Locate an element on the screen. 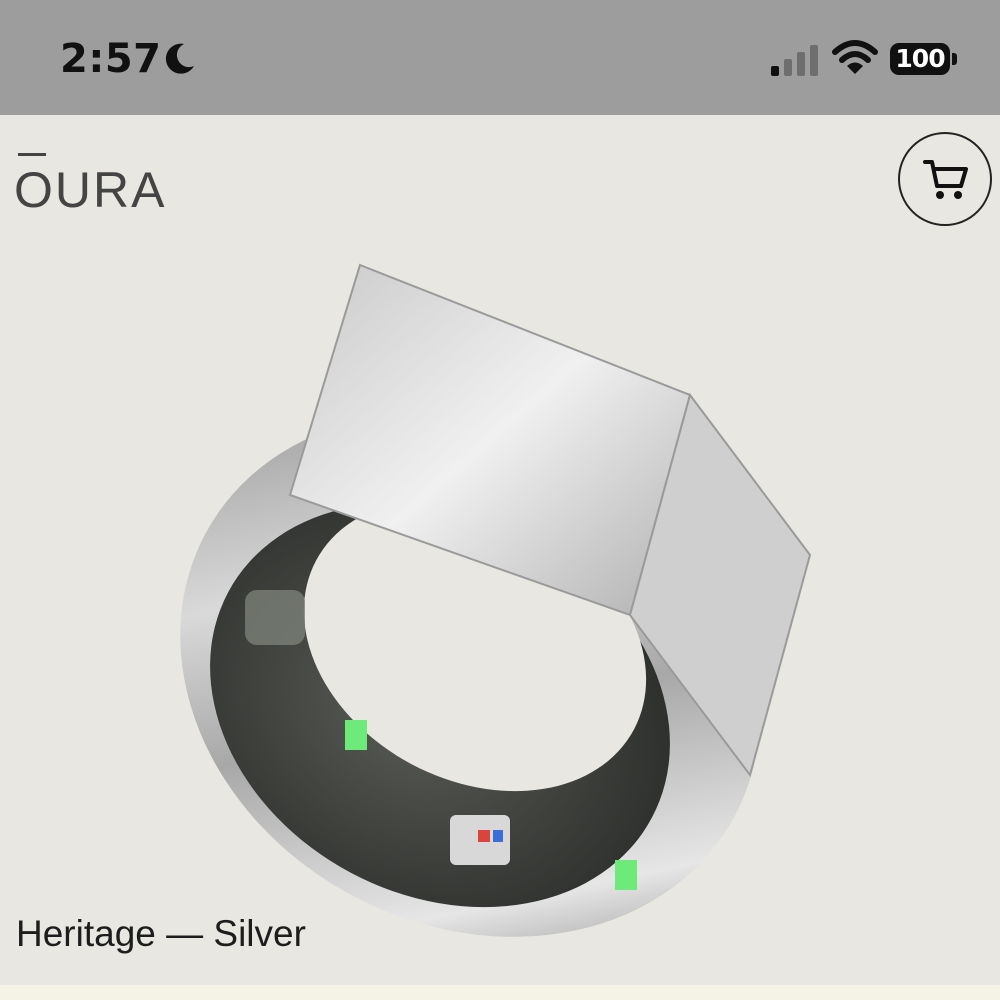 The image size is (1000, 1000). cellular-signal-icon is located at coordinates (794, 60).